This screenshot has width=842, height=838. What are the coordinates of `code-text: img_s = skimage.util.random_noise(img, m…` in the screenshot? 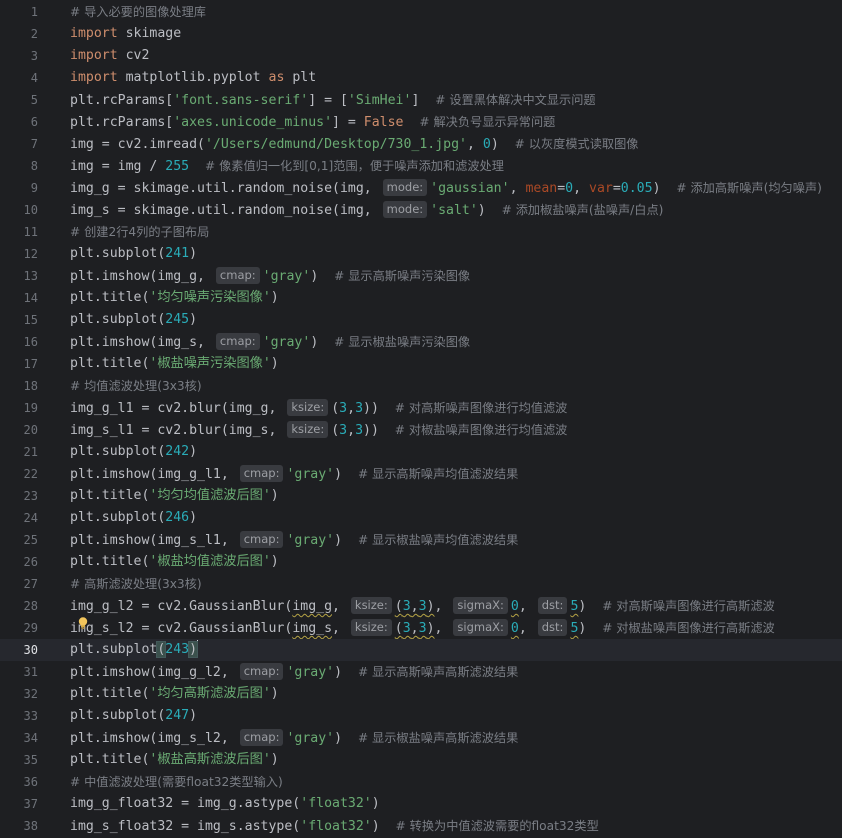 It's located at (366, 210).